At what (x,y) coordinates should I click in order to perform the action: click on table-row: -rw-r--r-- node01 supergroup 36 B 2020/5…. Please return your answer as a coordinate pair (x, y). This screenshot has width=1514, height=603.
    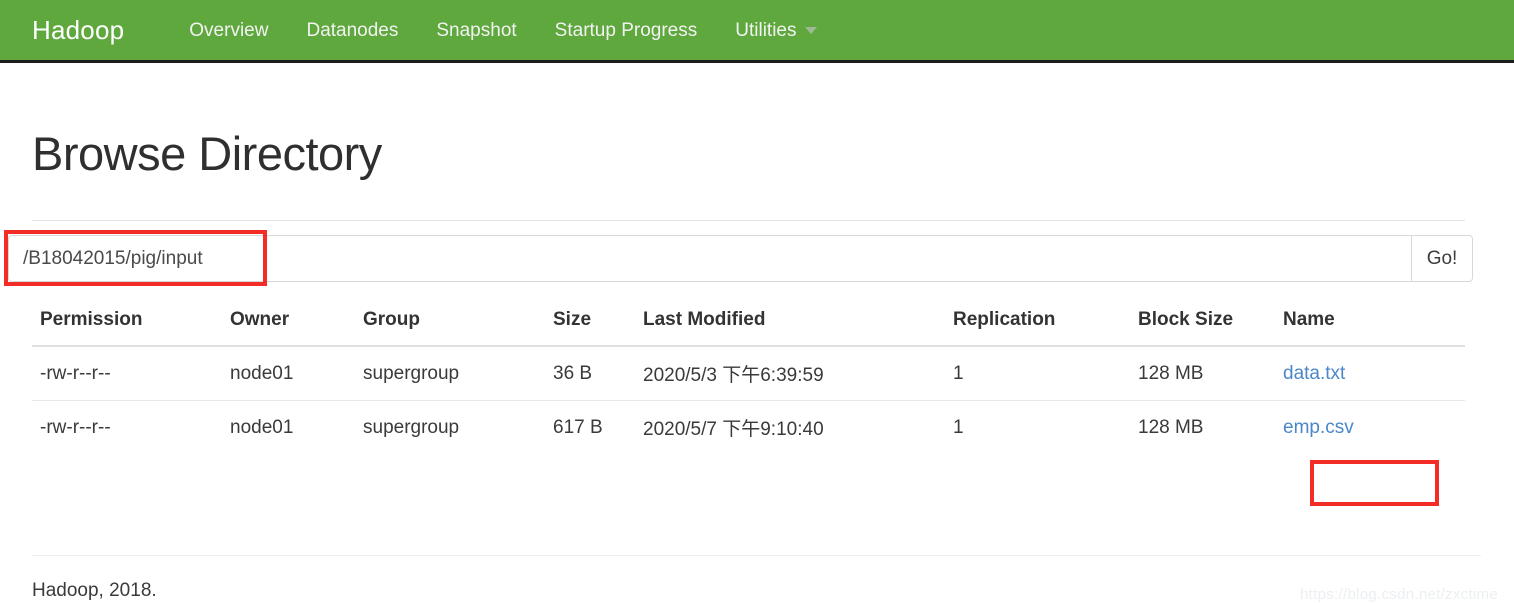
    Looking at the image, I should click on (748, 373).